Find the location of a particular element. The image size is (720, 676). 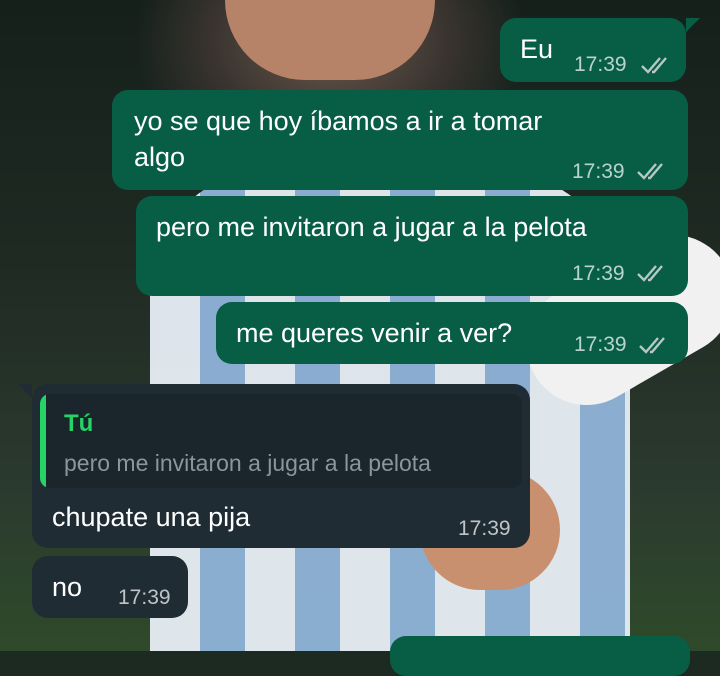

reply-accent-bar is located at coordinates (43, 441).